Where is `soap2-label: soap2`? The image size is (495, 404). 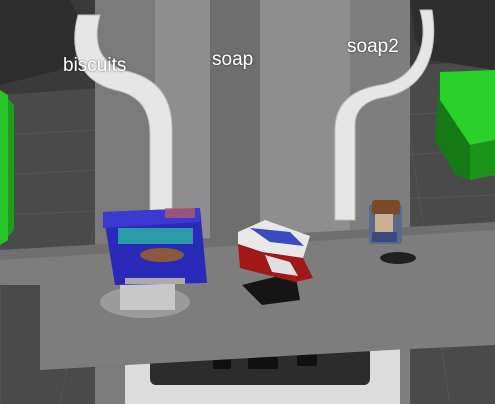
soap2-label: soap2 is located at coordinates (373, 46).